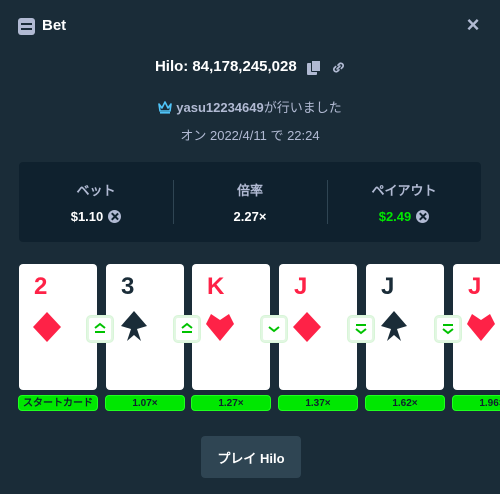 This screenshot has height=494, width=500. I want to click on bet-value: $1.10, so click(87, 216).